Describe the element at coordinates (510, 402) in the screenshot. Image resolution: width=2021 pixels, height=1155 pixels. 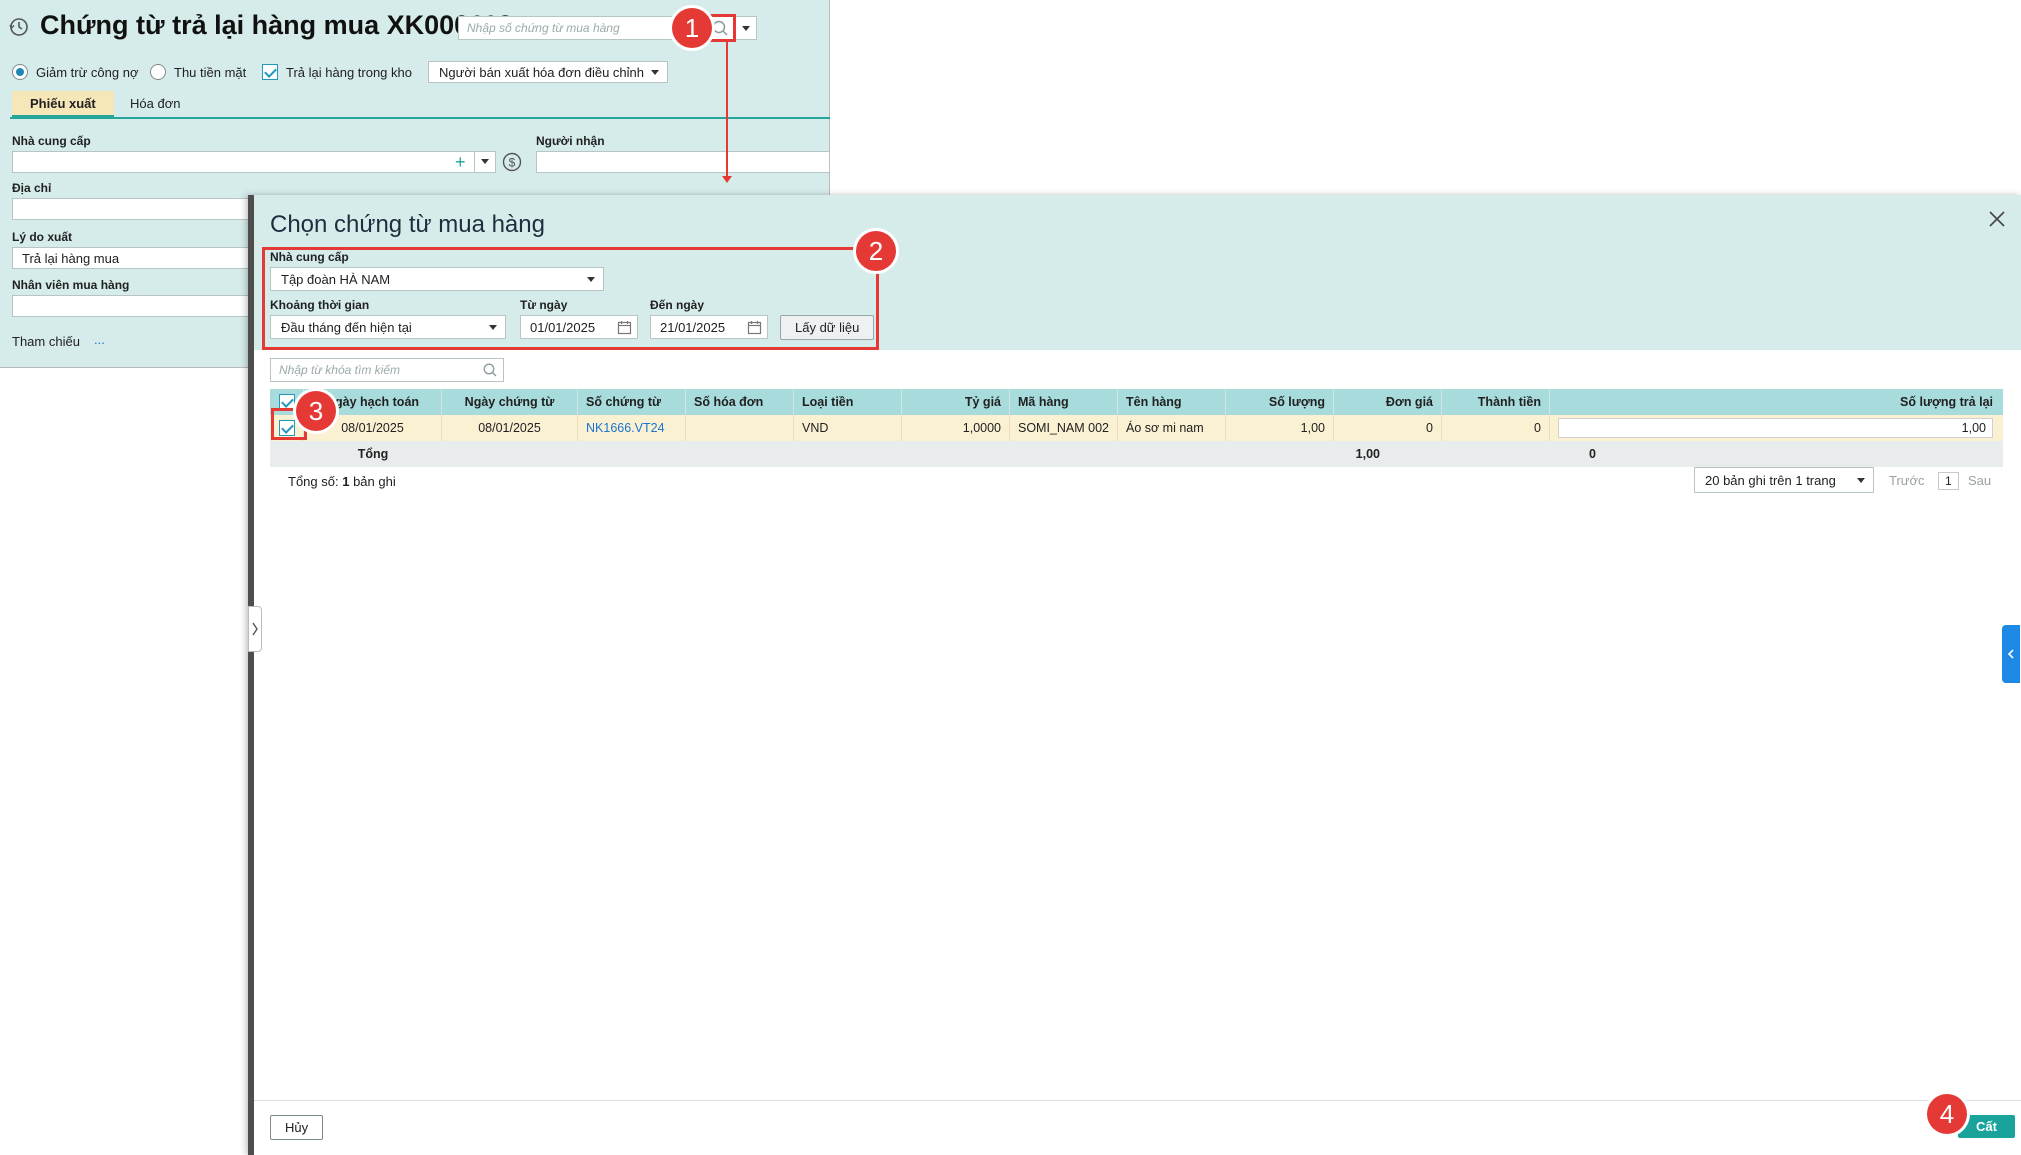
I see `col-document-date: Ngày chứng từ` at that location.